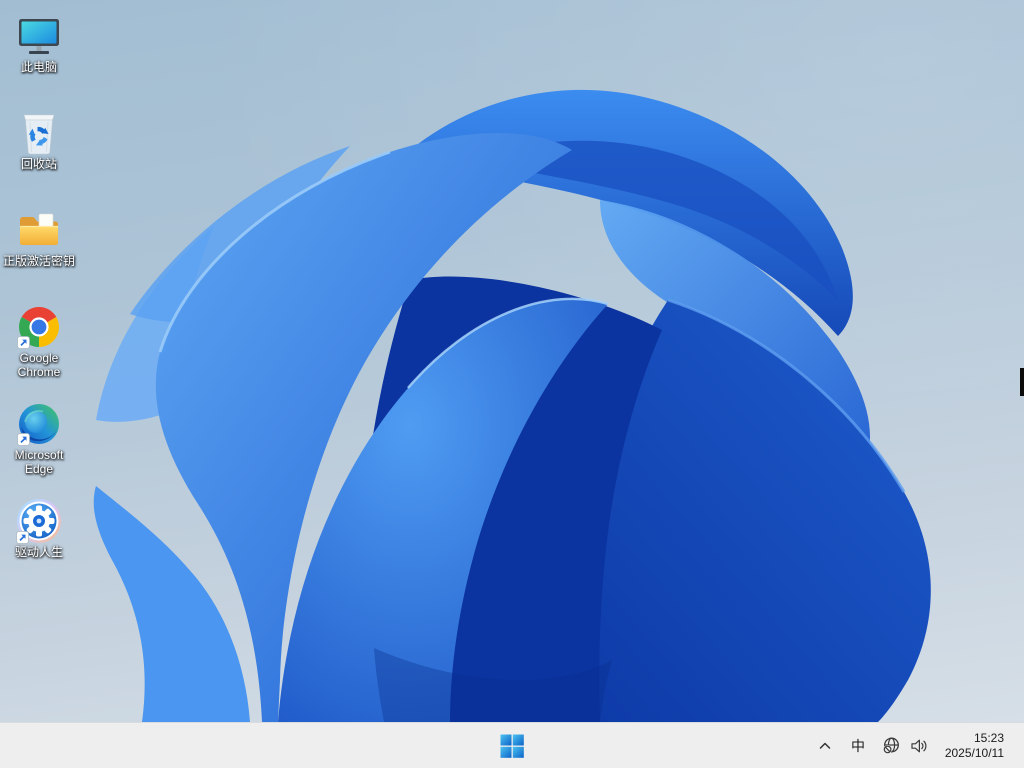  I want to click on right-edge-handle, so click(1022, 382).